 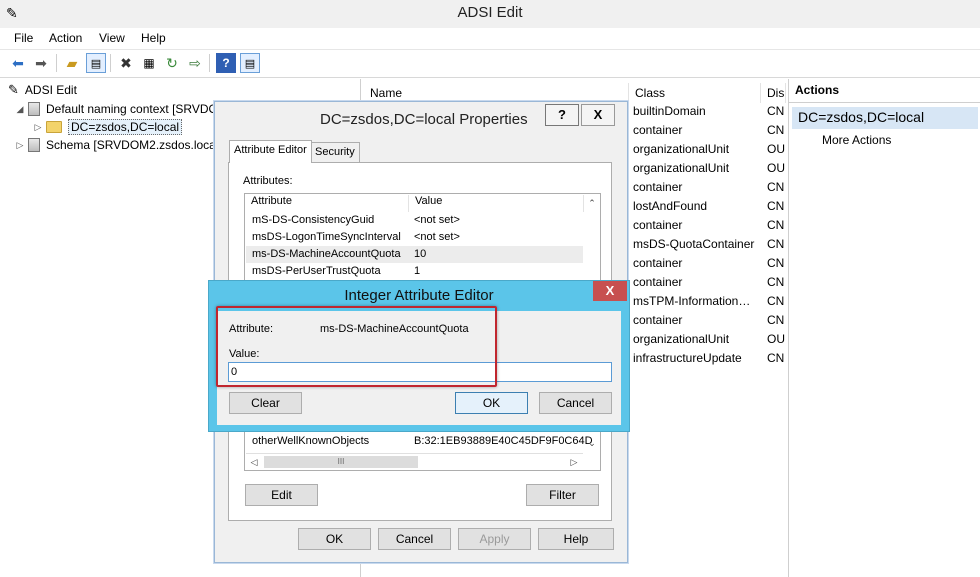 I want to click on up-folder-icon: ▰, so click(x=72, y=63).